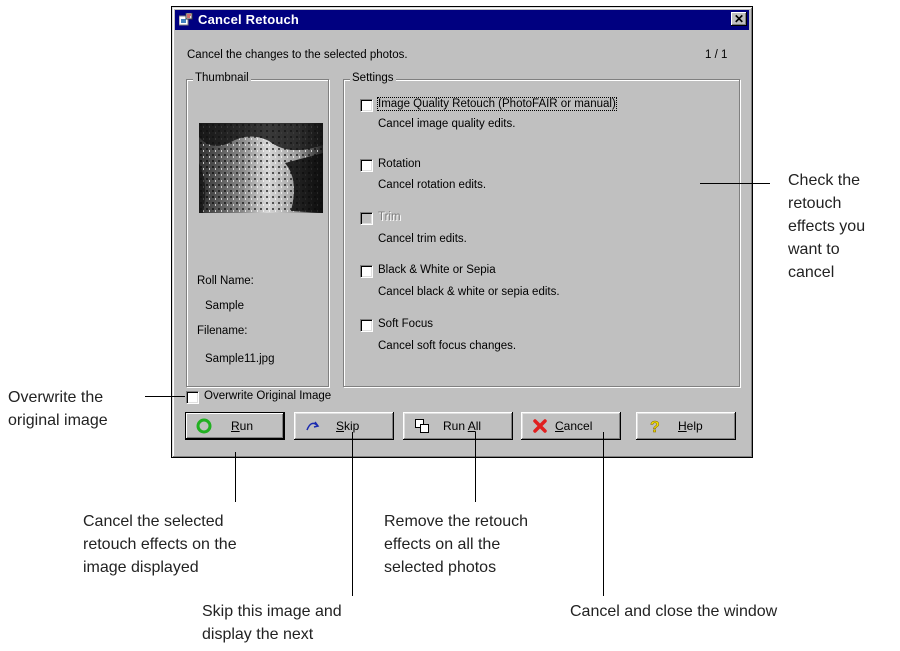 Image resolution: width=900 pixels, height=651 pixels. I want to click on run-all-button: Run All, so click(458, 426).